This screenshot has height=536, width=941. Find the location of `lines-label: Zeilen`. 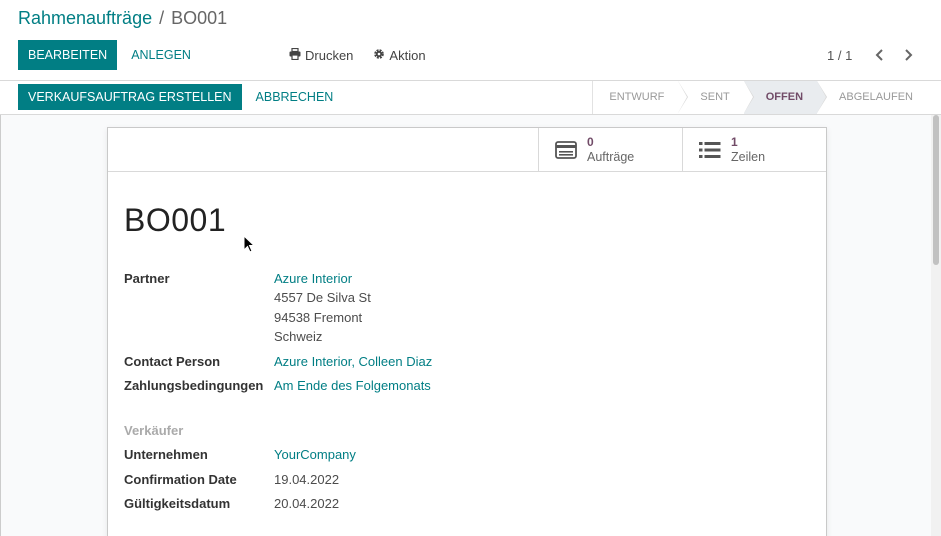

lines-label: Zeilen is located at coordinates (748, 157).